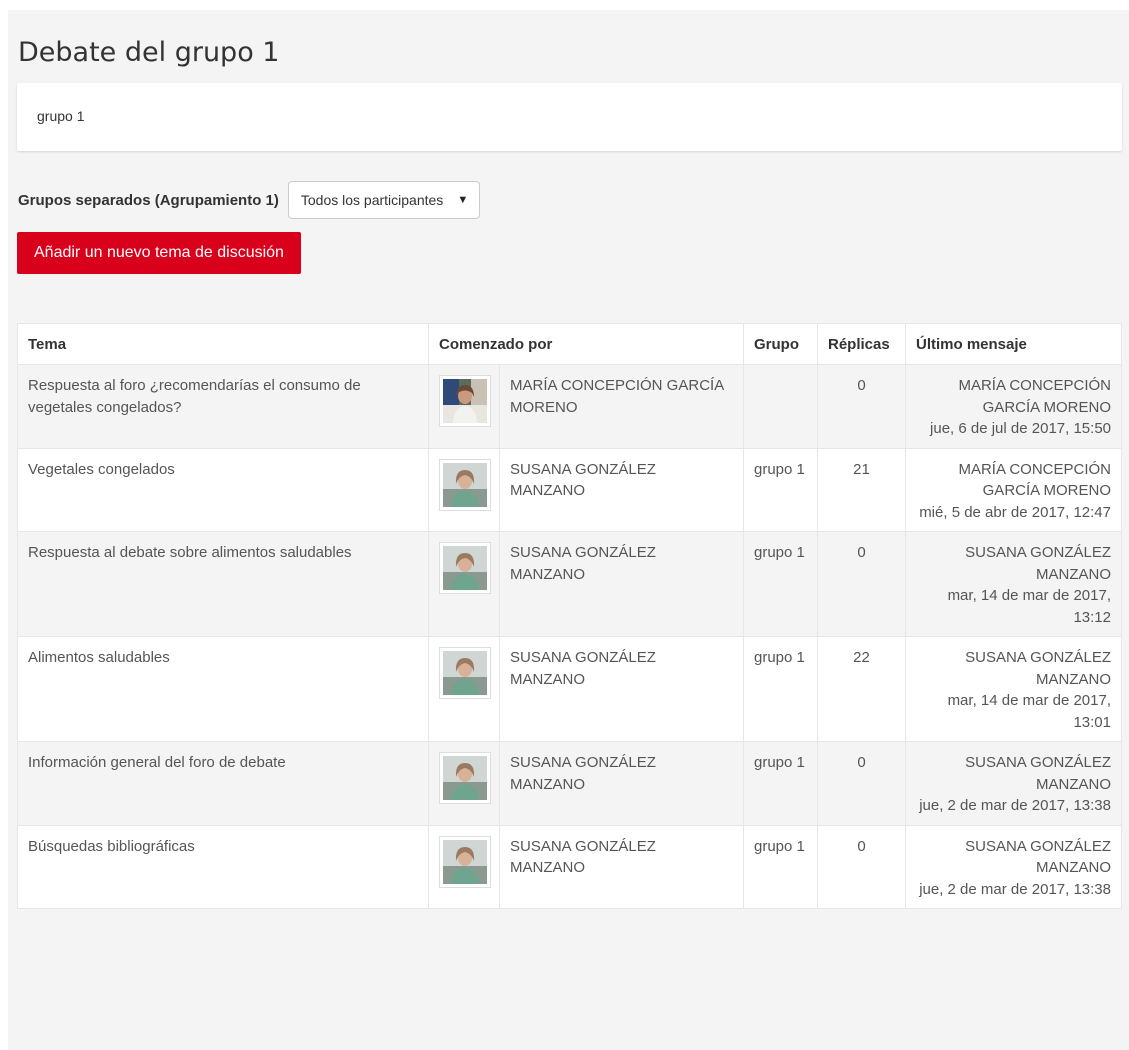 Image resolution: width=1129 pixels, height=1050 pixels. What do you see at coordinates (780, 406) in the screenshot?
I see `group-cell` at bounding box center [780, 406].